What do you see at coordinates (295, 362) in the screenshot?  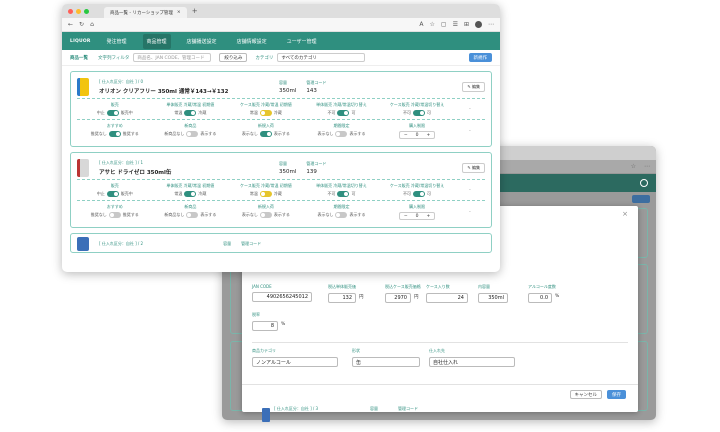 I see `category-input: ノンアルコール` at bounding box center [295, 362].